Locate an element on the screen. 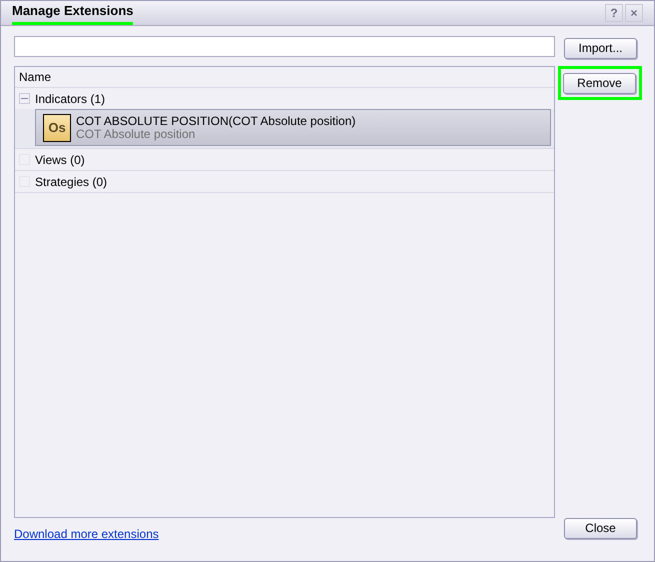 The width and height of the screenshot is (655, 562). group-label: Indicators (1) is located at coordinates (70, 99).